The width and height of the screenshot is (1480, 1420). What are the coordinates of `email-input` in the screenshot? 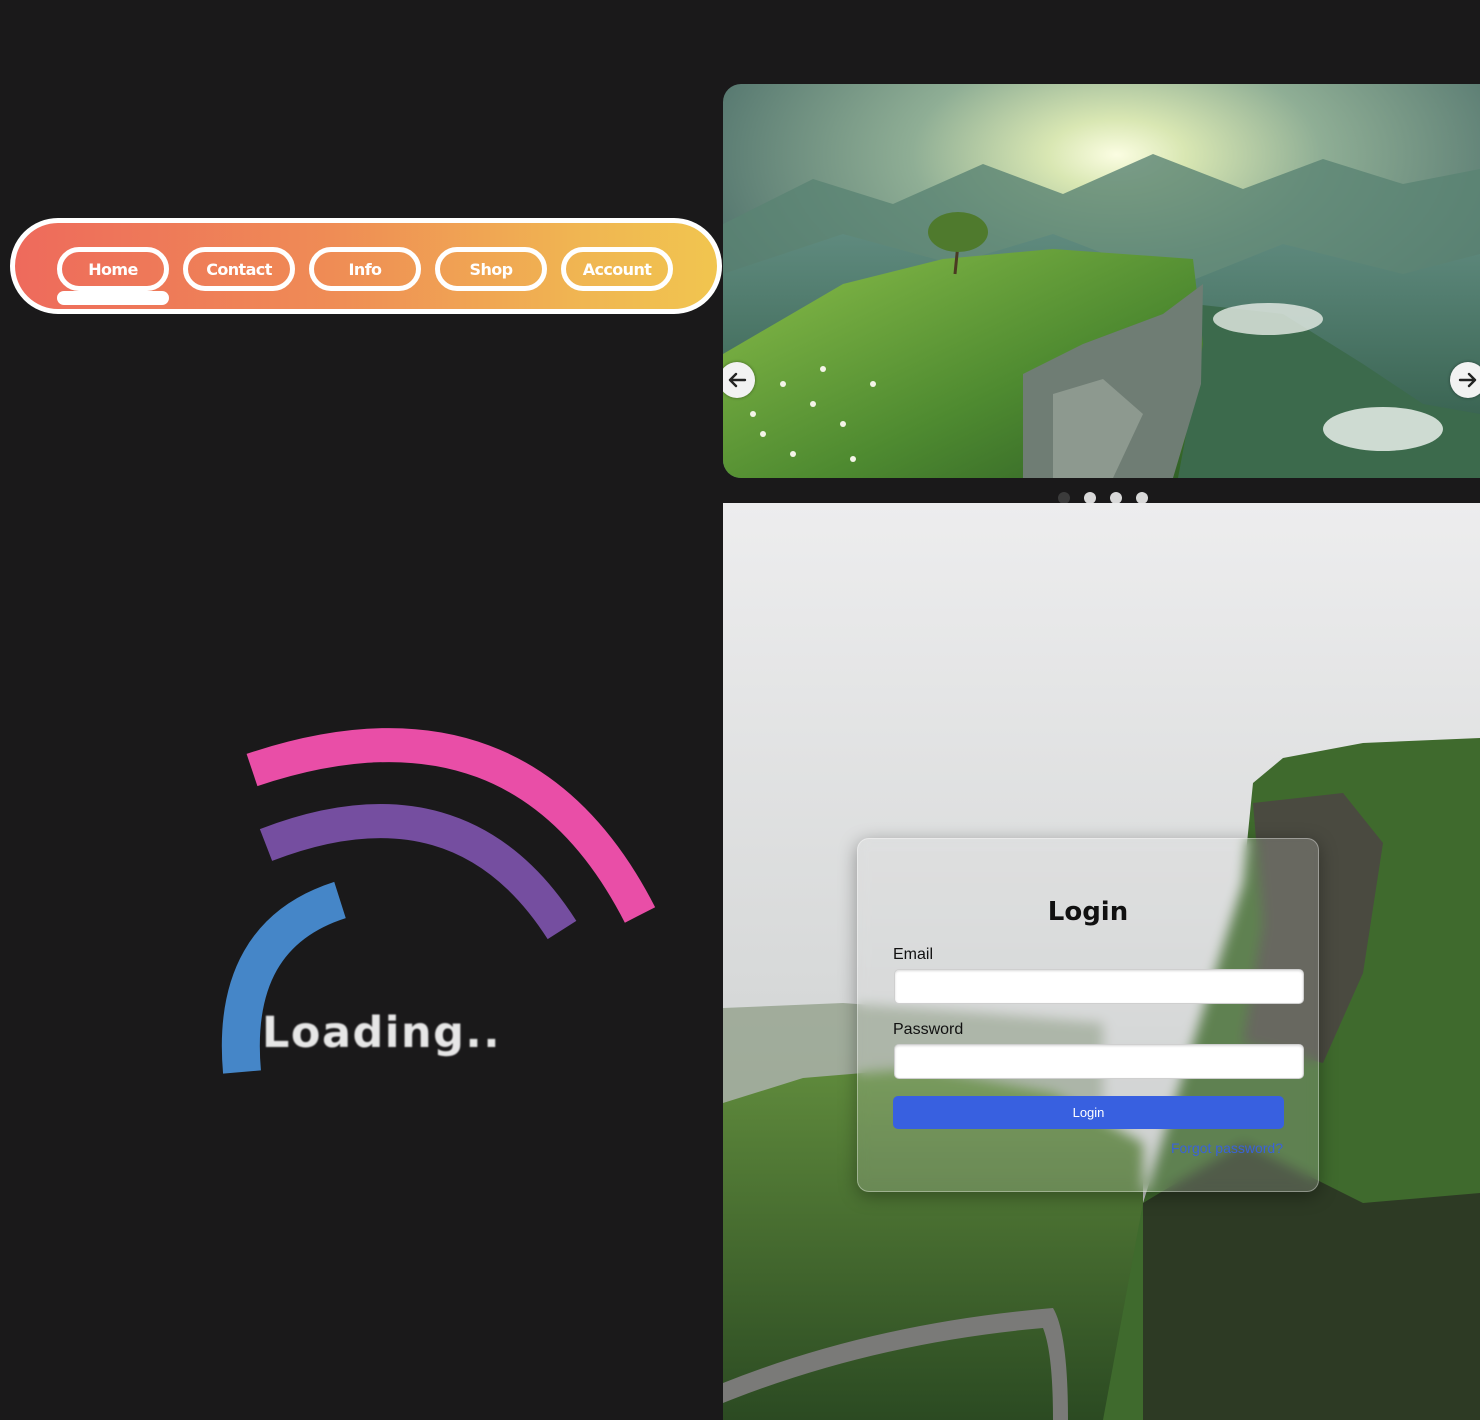 It's located at (1099, 986).